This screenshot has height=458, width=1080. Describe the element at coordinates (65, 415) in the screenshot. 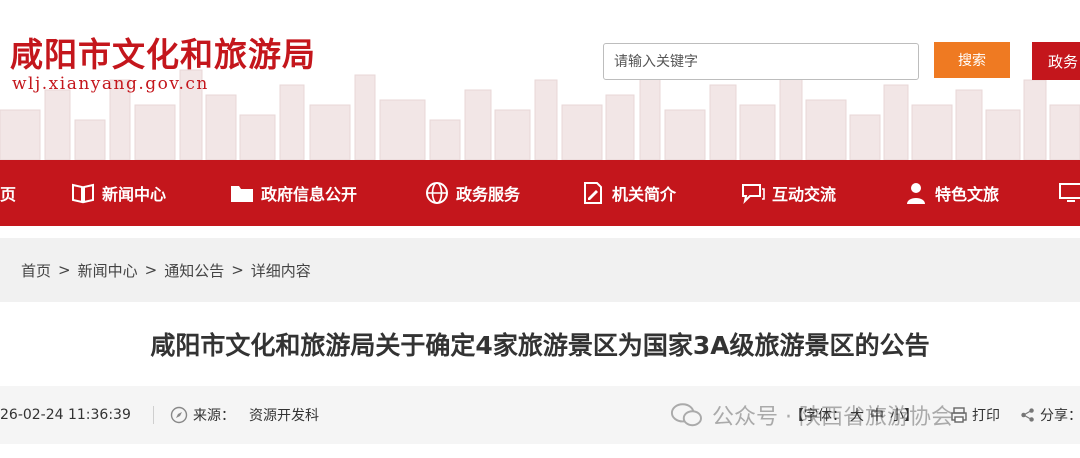

I see `publish-date: 26-02-24 11:36:39` at that location.